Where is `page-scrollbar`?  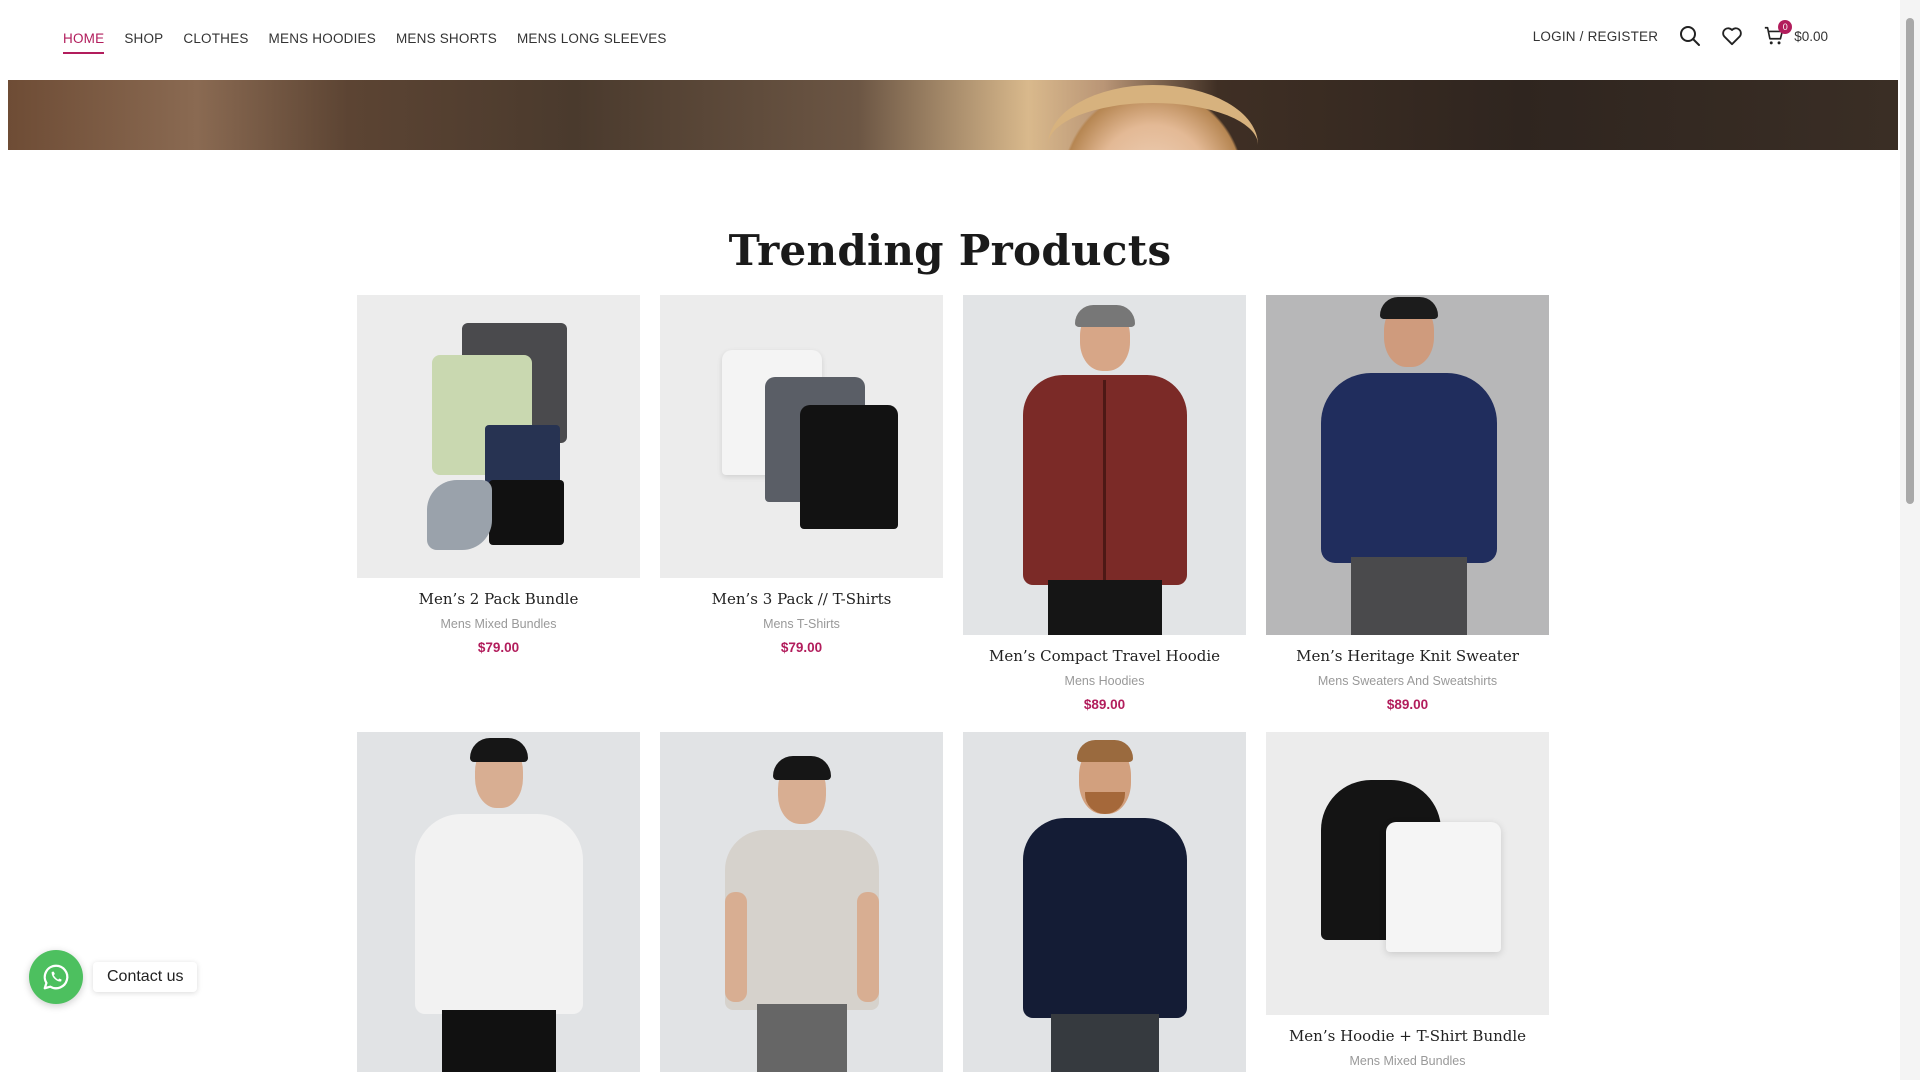 page-scrollbar is located at coordinates (1910, 540).